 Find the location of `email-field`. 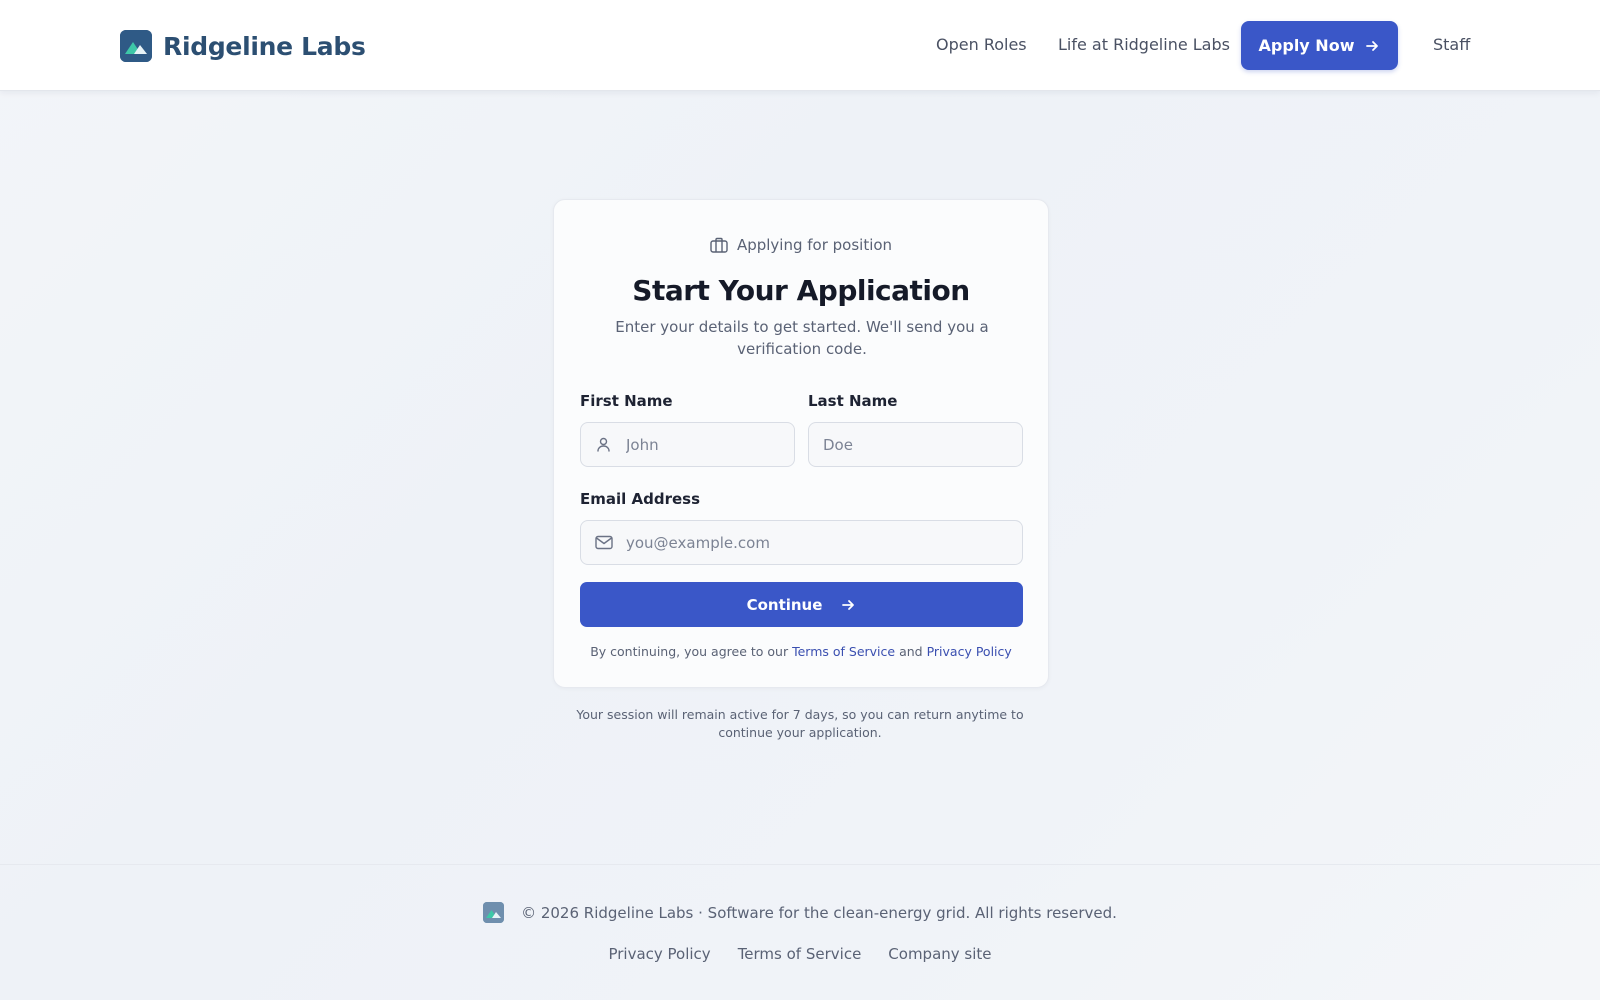

email-field is located at coordinates (801, 542).